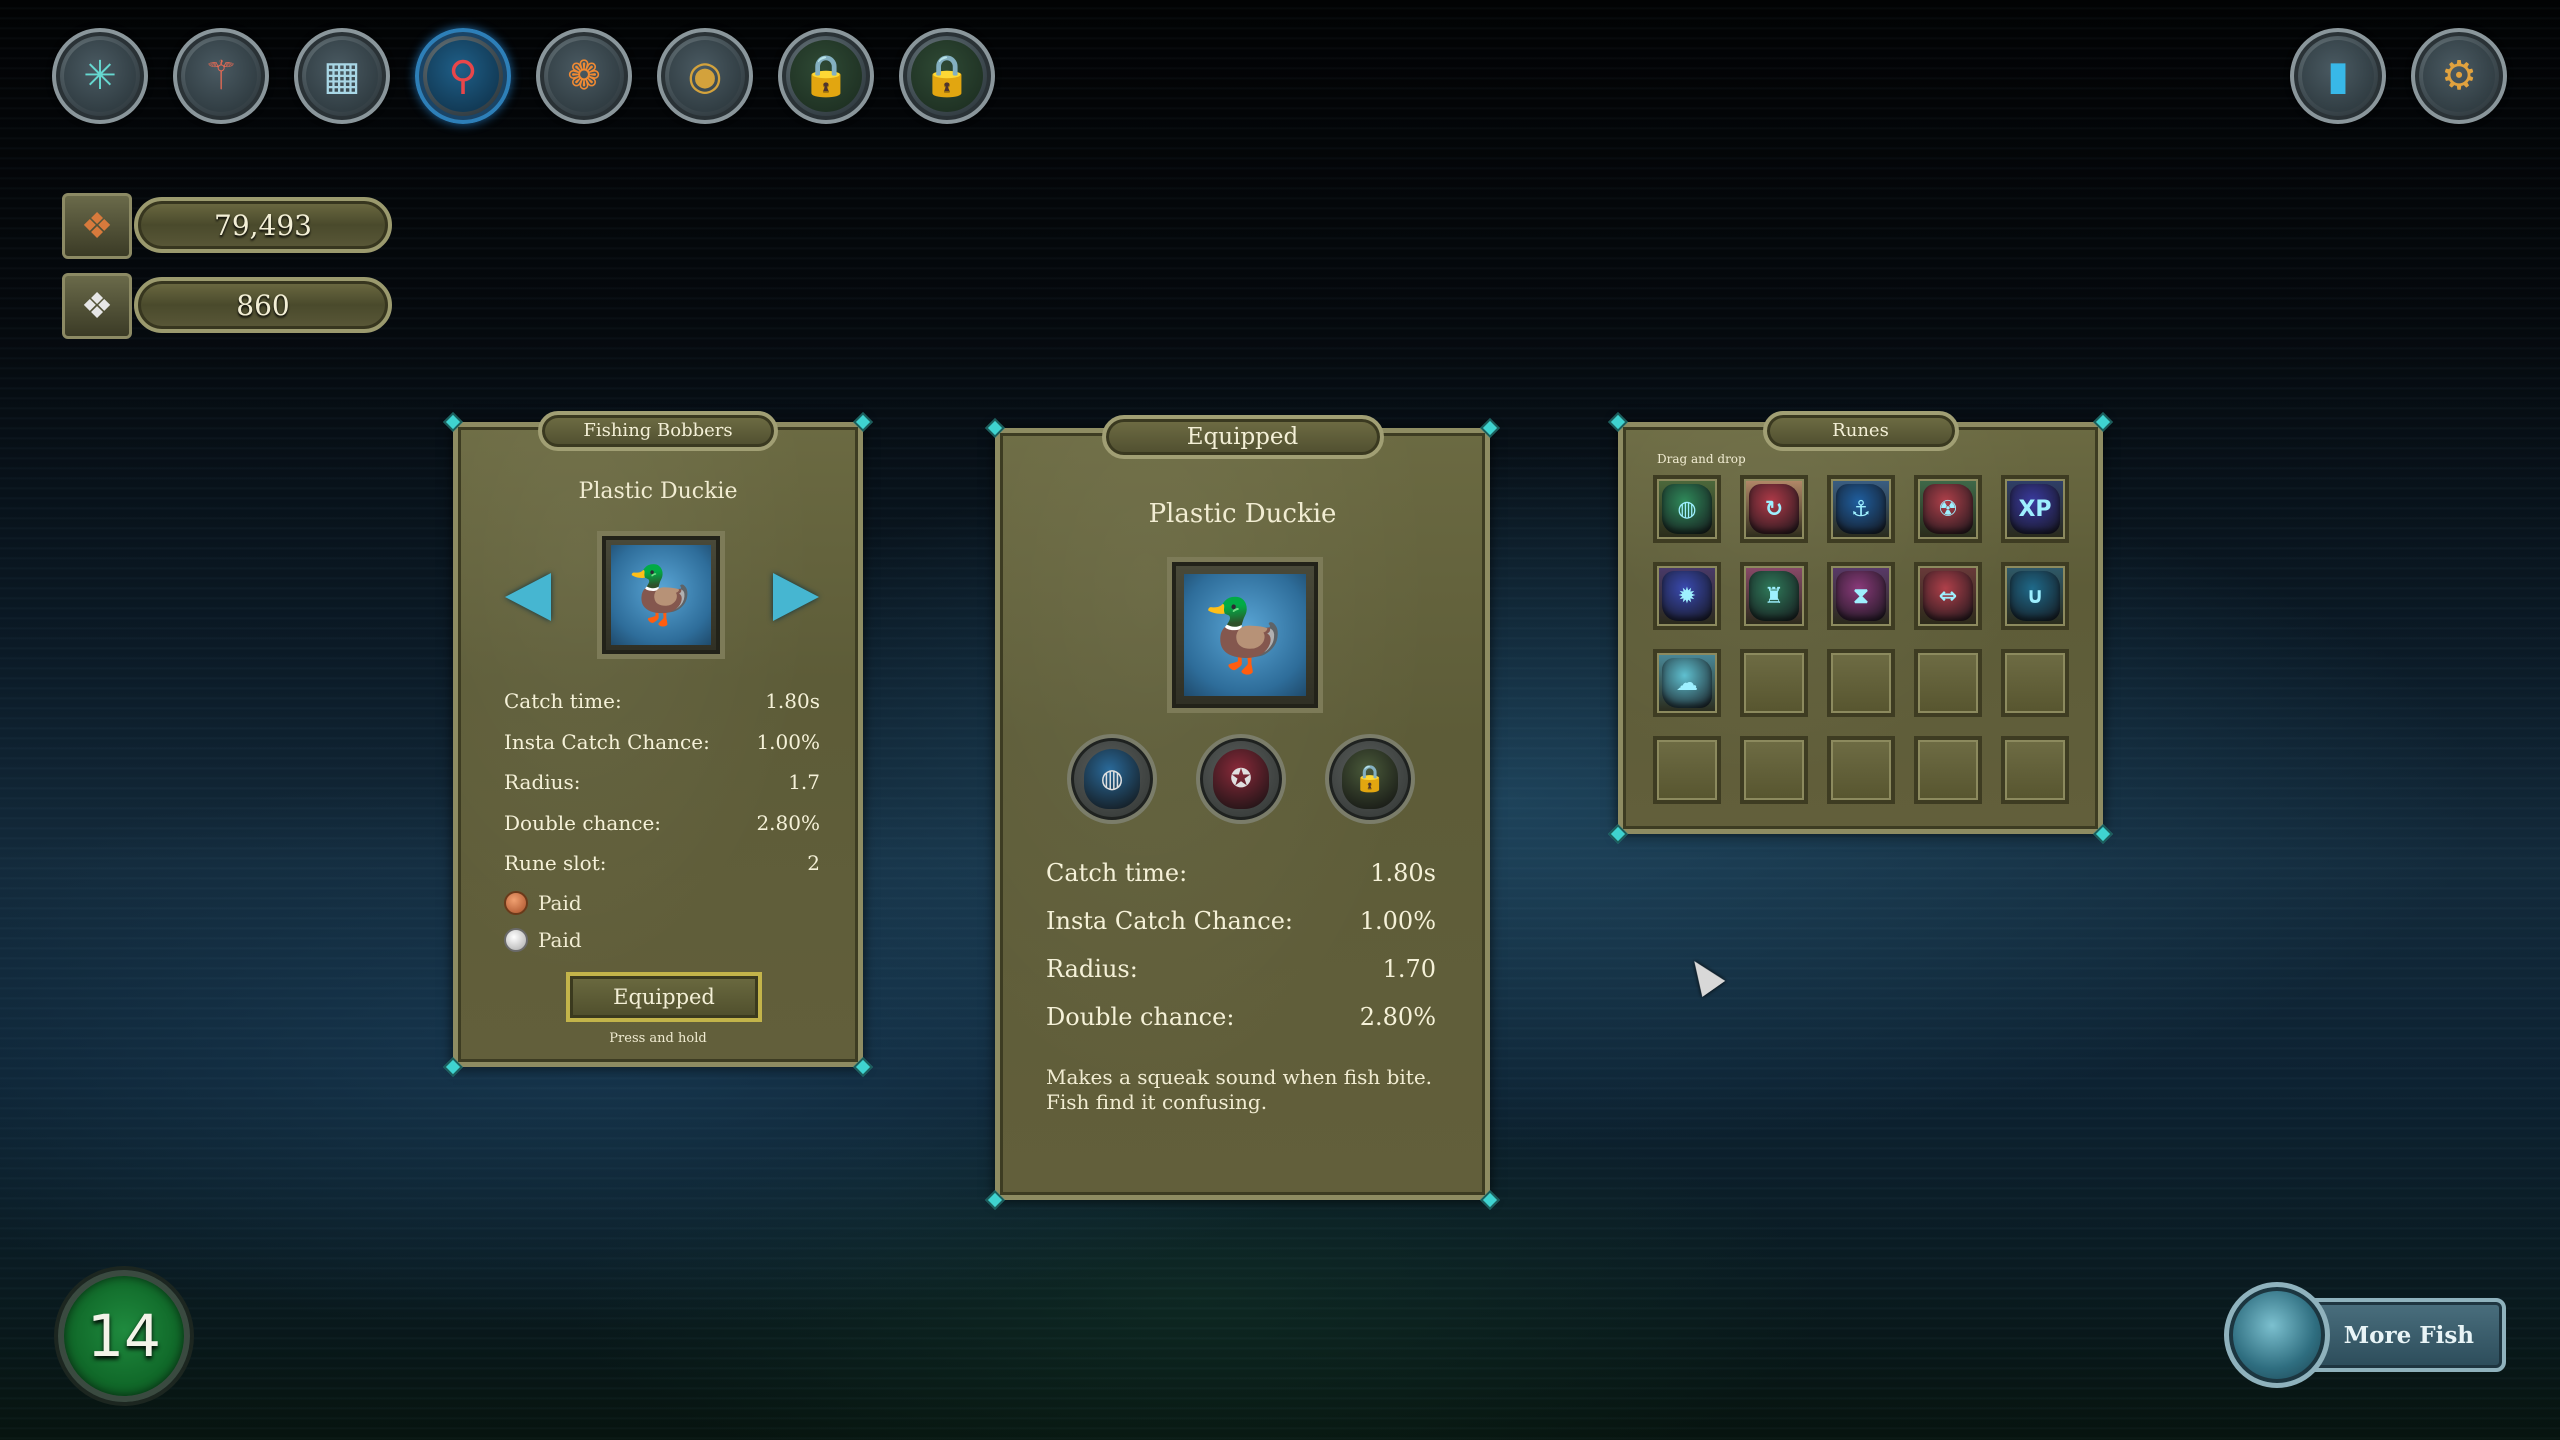 The height and width of the screenshot is (1440, 2560). I want to click on clownfish-icon: ❁, so click(584, 76).